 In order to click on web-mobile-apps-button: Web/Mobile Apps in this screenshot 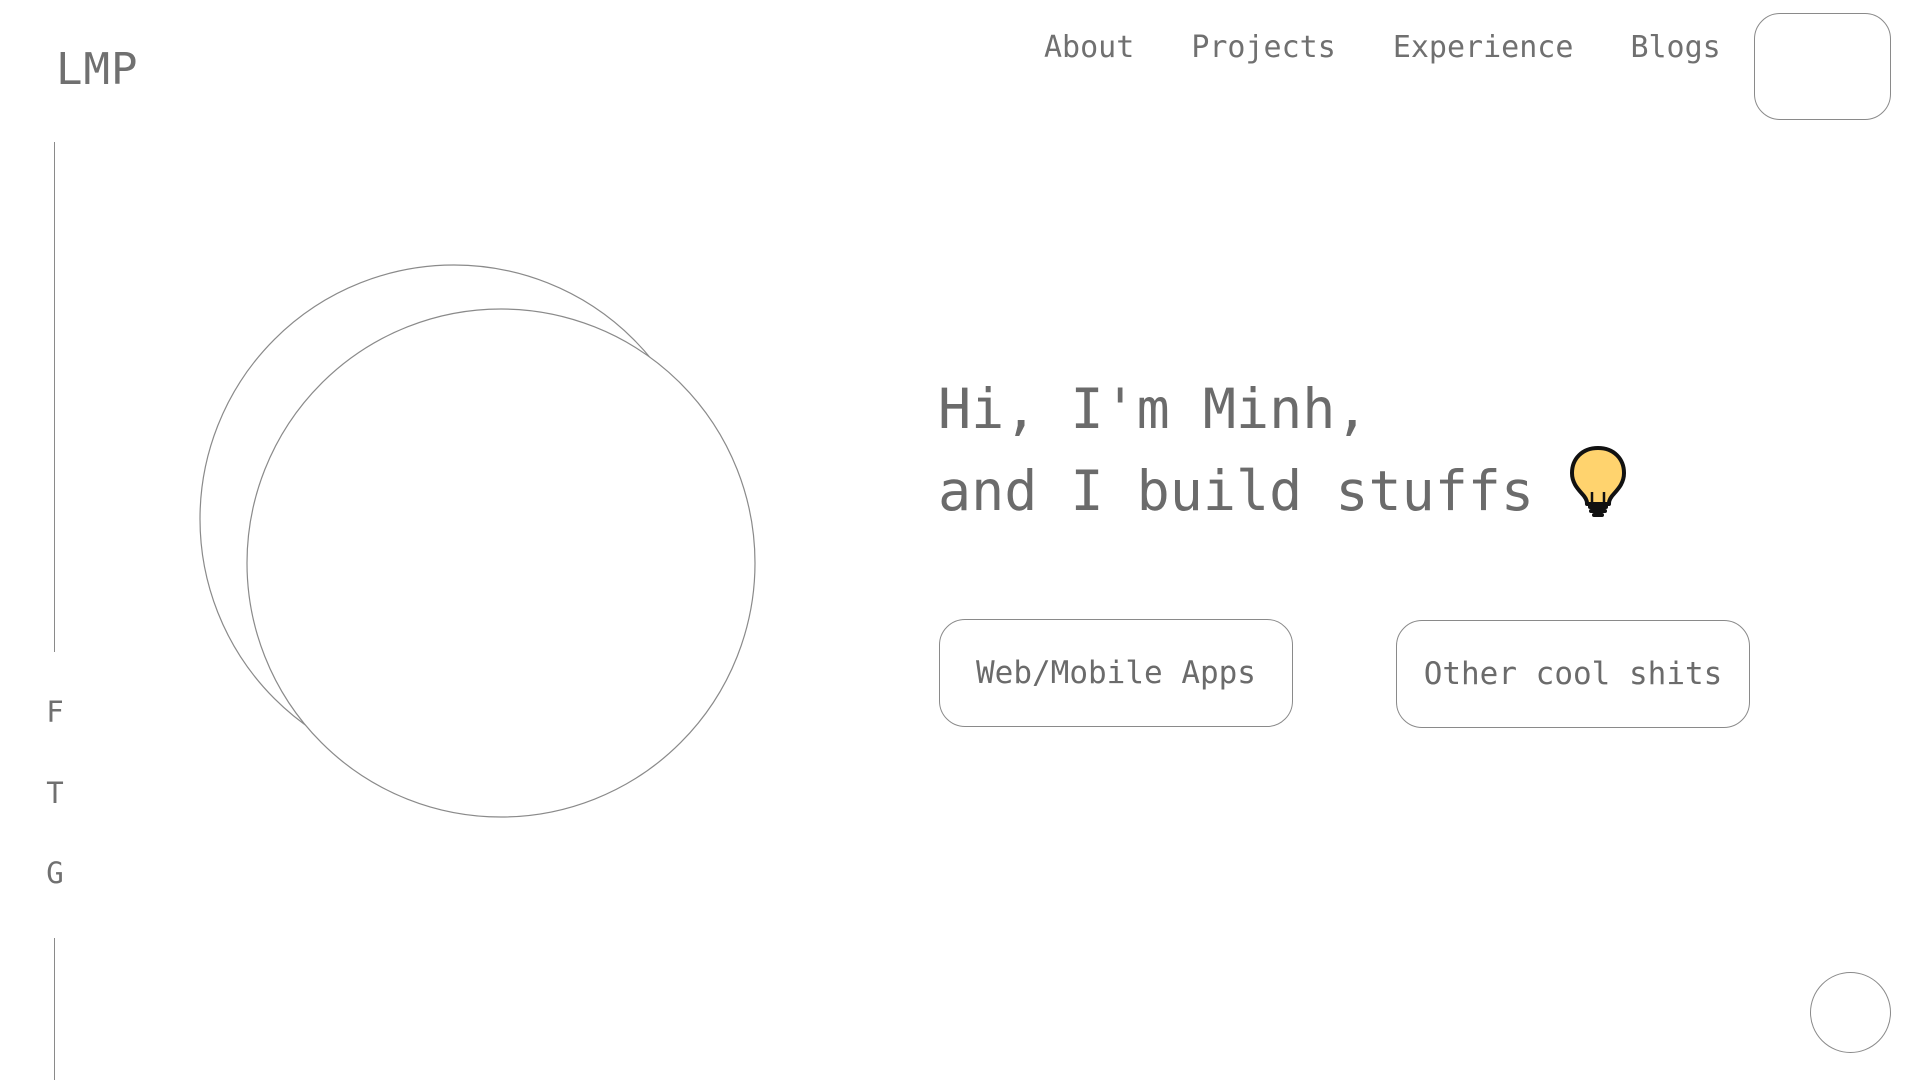, I will do `click(1116, 673)`.